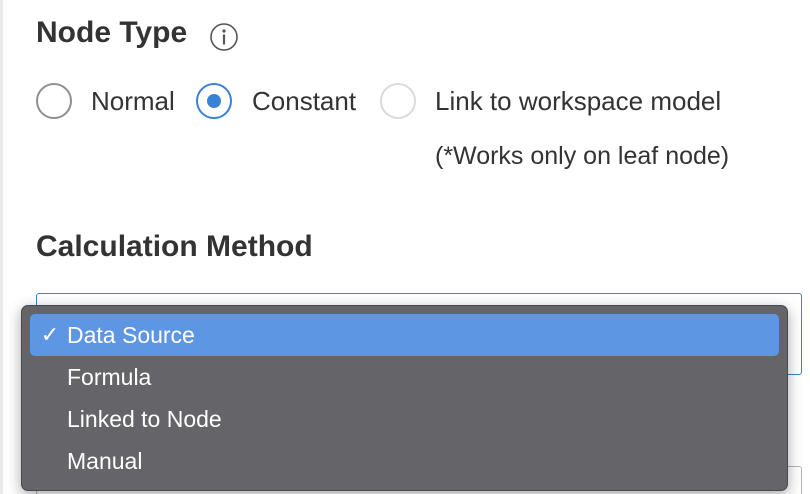  What do you see at coordinates (105, 461) in the screenshot?
I see `menu-item-label: Manual` at bounding box center [105, 461].